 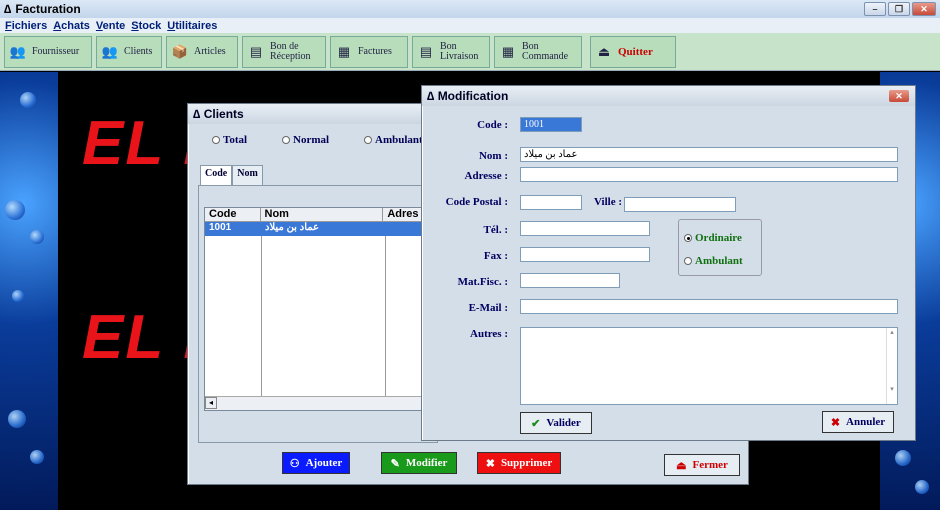 What do you see at coordinates (702, 465) in the screenshot?
I see `fermer-button: ⏏ Fermer` at bounding box center [702, 465].